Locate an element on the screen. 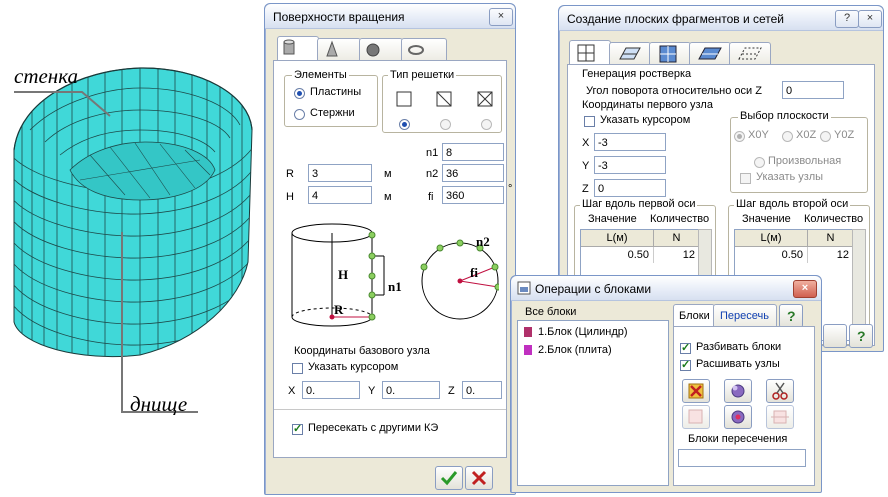 This screenshot has width=888, height=497. cut-block-button is located at coordinates (780, 391).